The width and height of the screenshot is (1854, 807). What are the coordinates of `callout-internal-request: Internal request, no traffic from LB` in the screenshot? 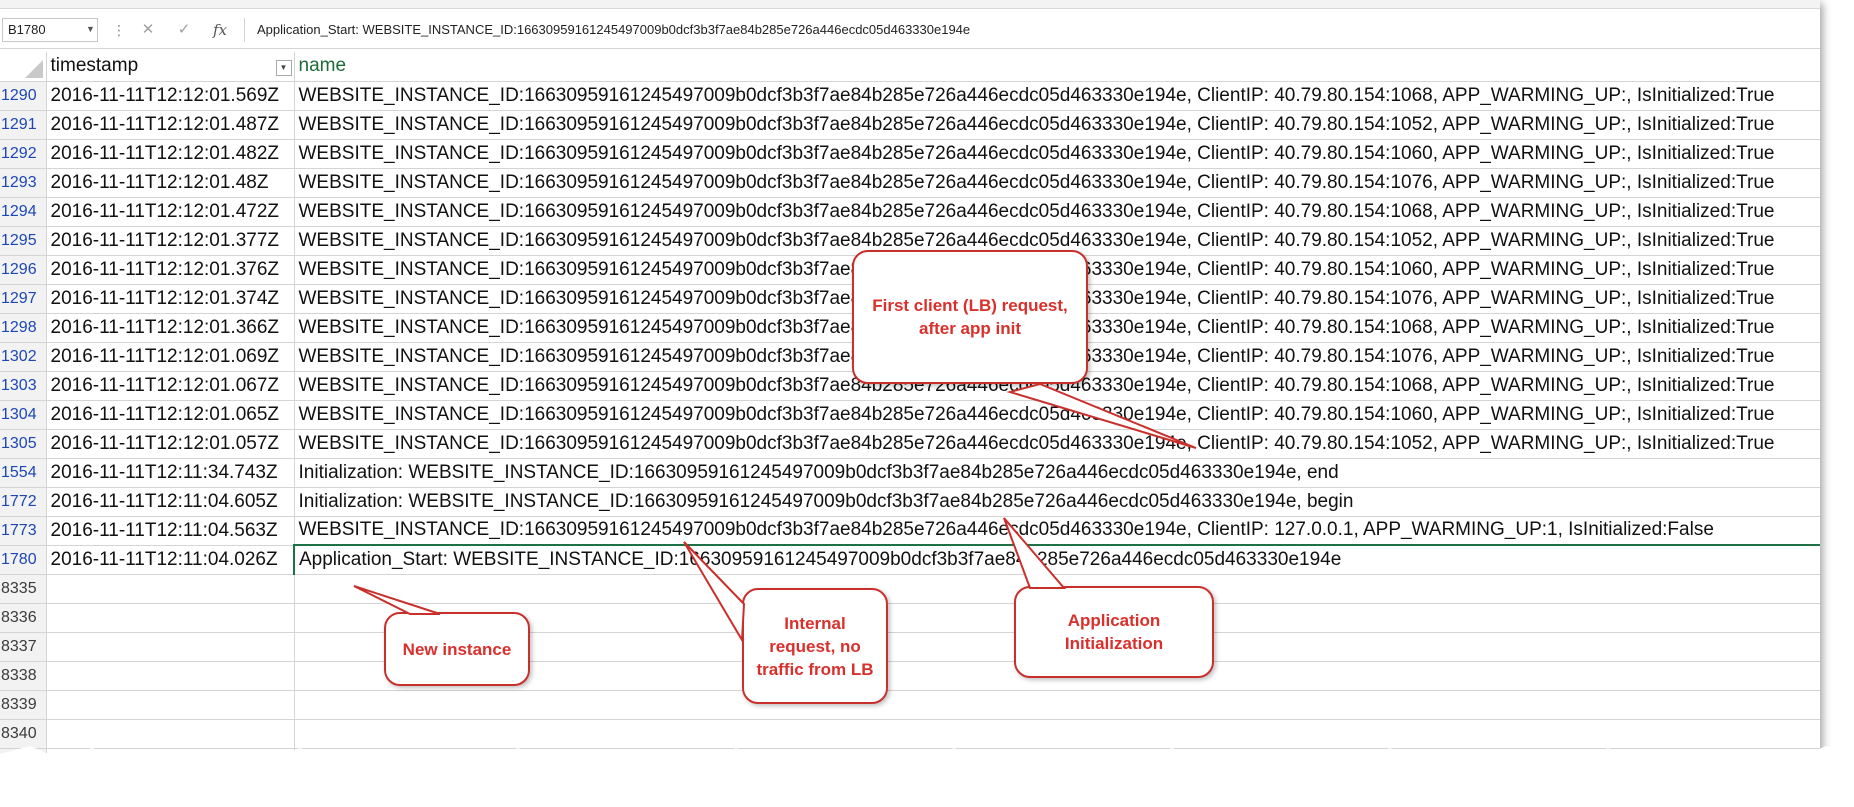 It's located at (815, 646).